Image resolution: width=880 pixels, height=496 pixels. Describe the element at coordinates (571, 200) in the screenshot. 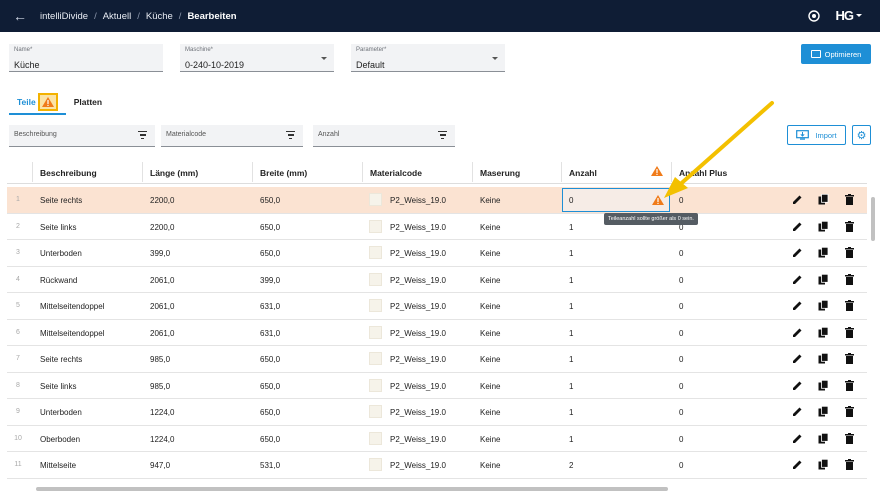

I see `cell-count: 0` at that location.